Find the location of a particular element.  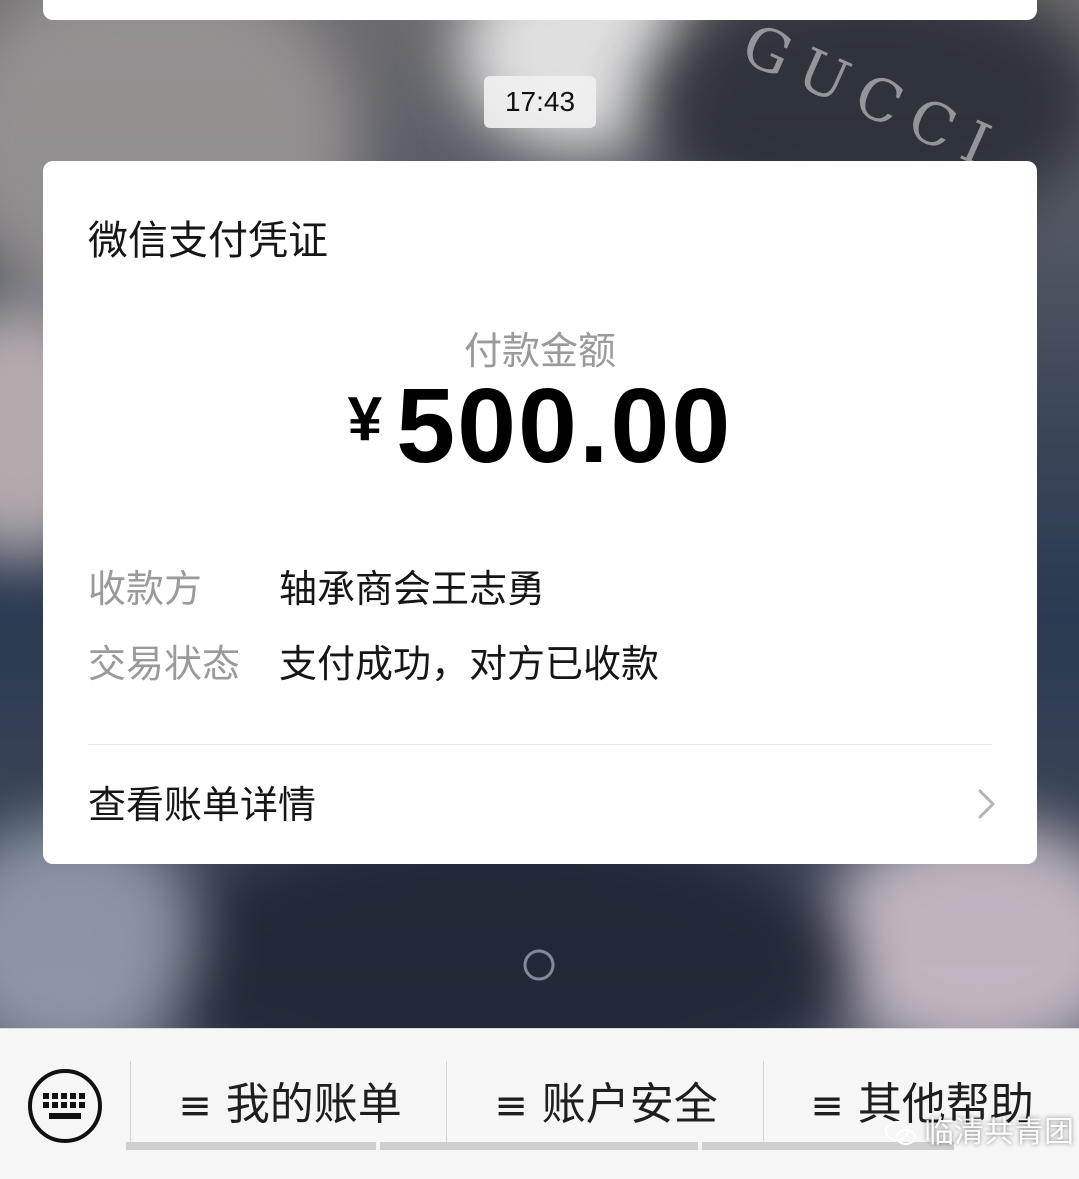

menu-item-label: 账户安全 is located at coordinates (629, 1104).